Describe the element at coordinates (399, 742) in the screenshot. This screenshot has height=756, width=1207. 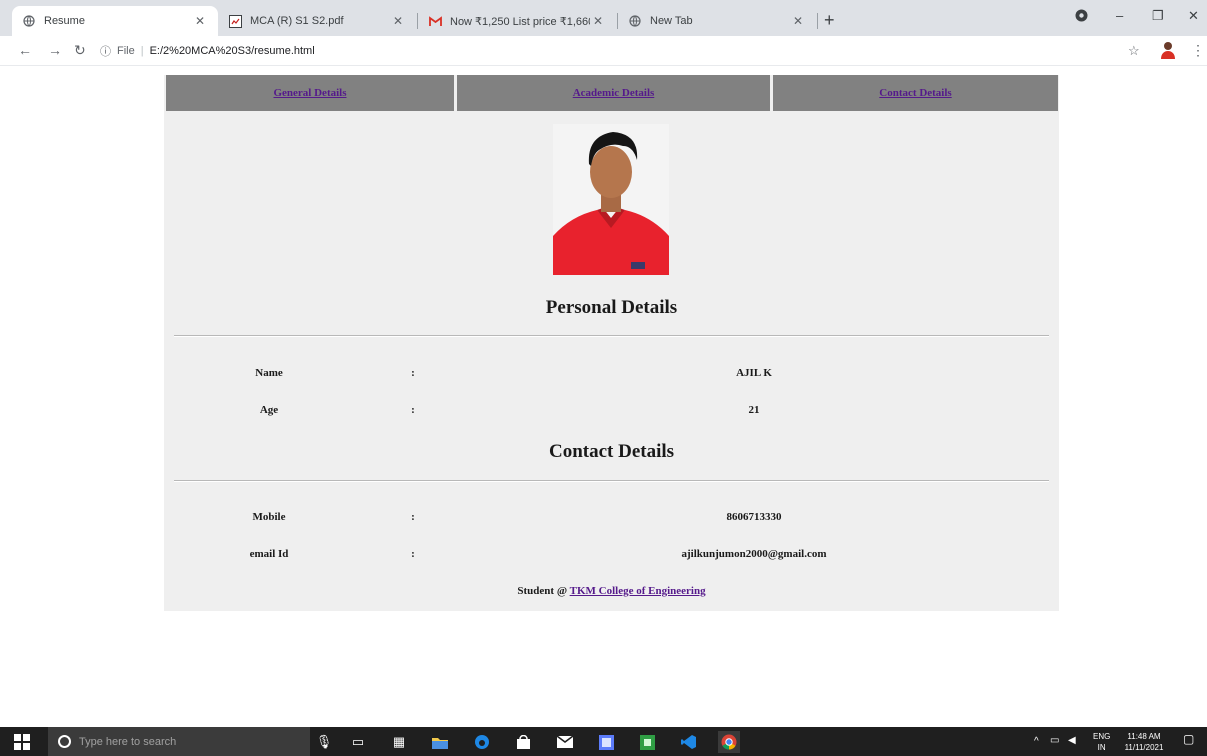
I see `calculator-icon: ▦` at that location.